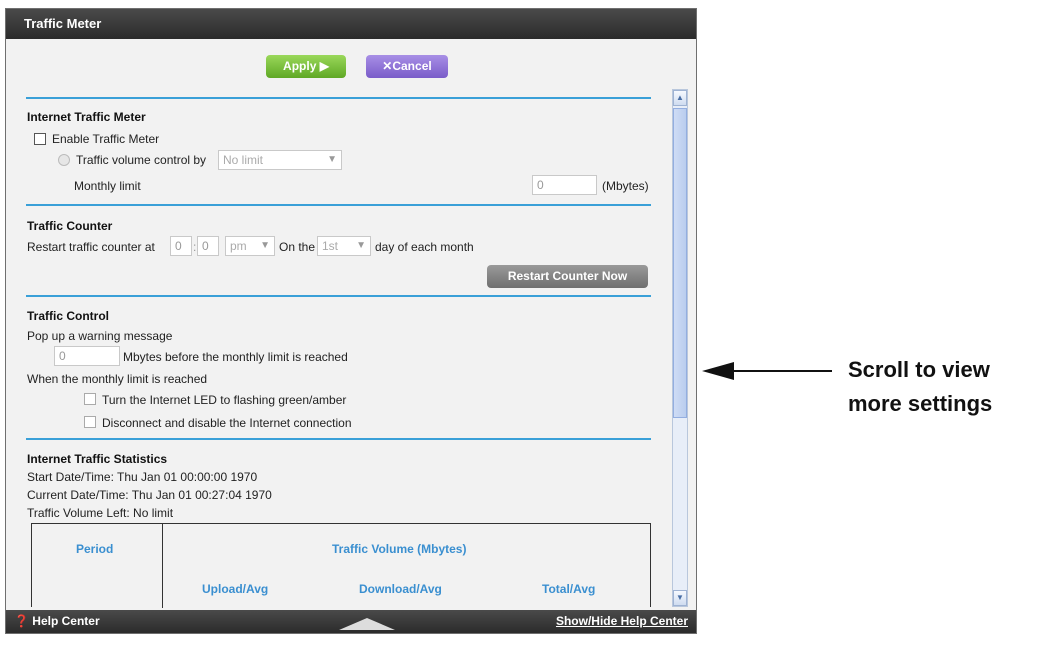 The width and height of the screenshot is (1037, 648). What do you see at coordinates (235, 589) in the screenshot?
I see `table-header-upload: Upload/Avg` at bounding box center [235, 589].